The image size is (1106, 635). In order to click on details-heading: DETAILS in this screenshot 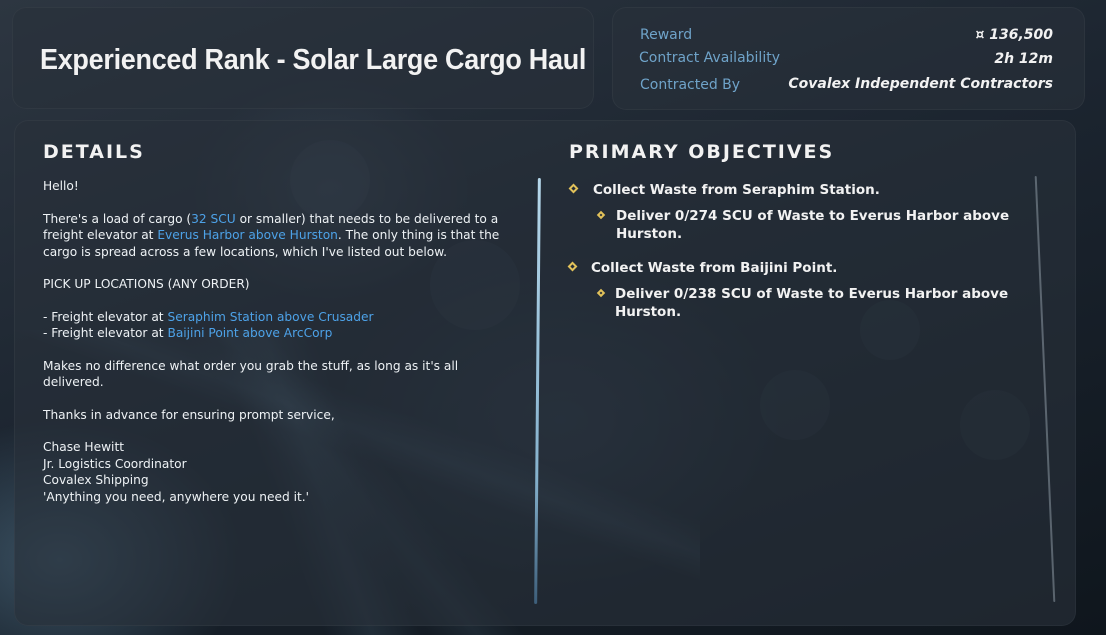, I will do `click(94, 152)`.